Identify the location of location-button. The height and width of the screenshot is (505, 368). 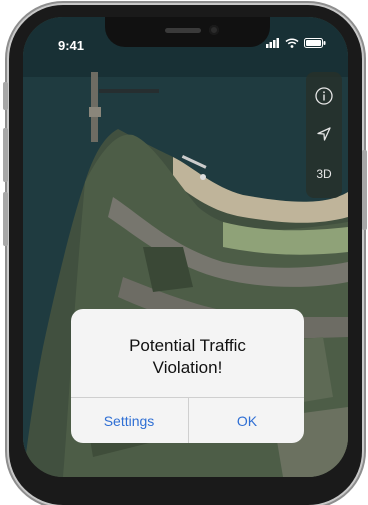
(324, 134).